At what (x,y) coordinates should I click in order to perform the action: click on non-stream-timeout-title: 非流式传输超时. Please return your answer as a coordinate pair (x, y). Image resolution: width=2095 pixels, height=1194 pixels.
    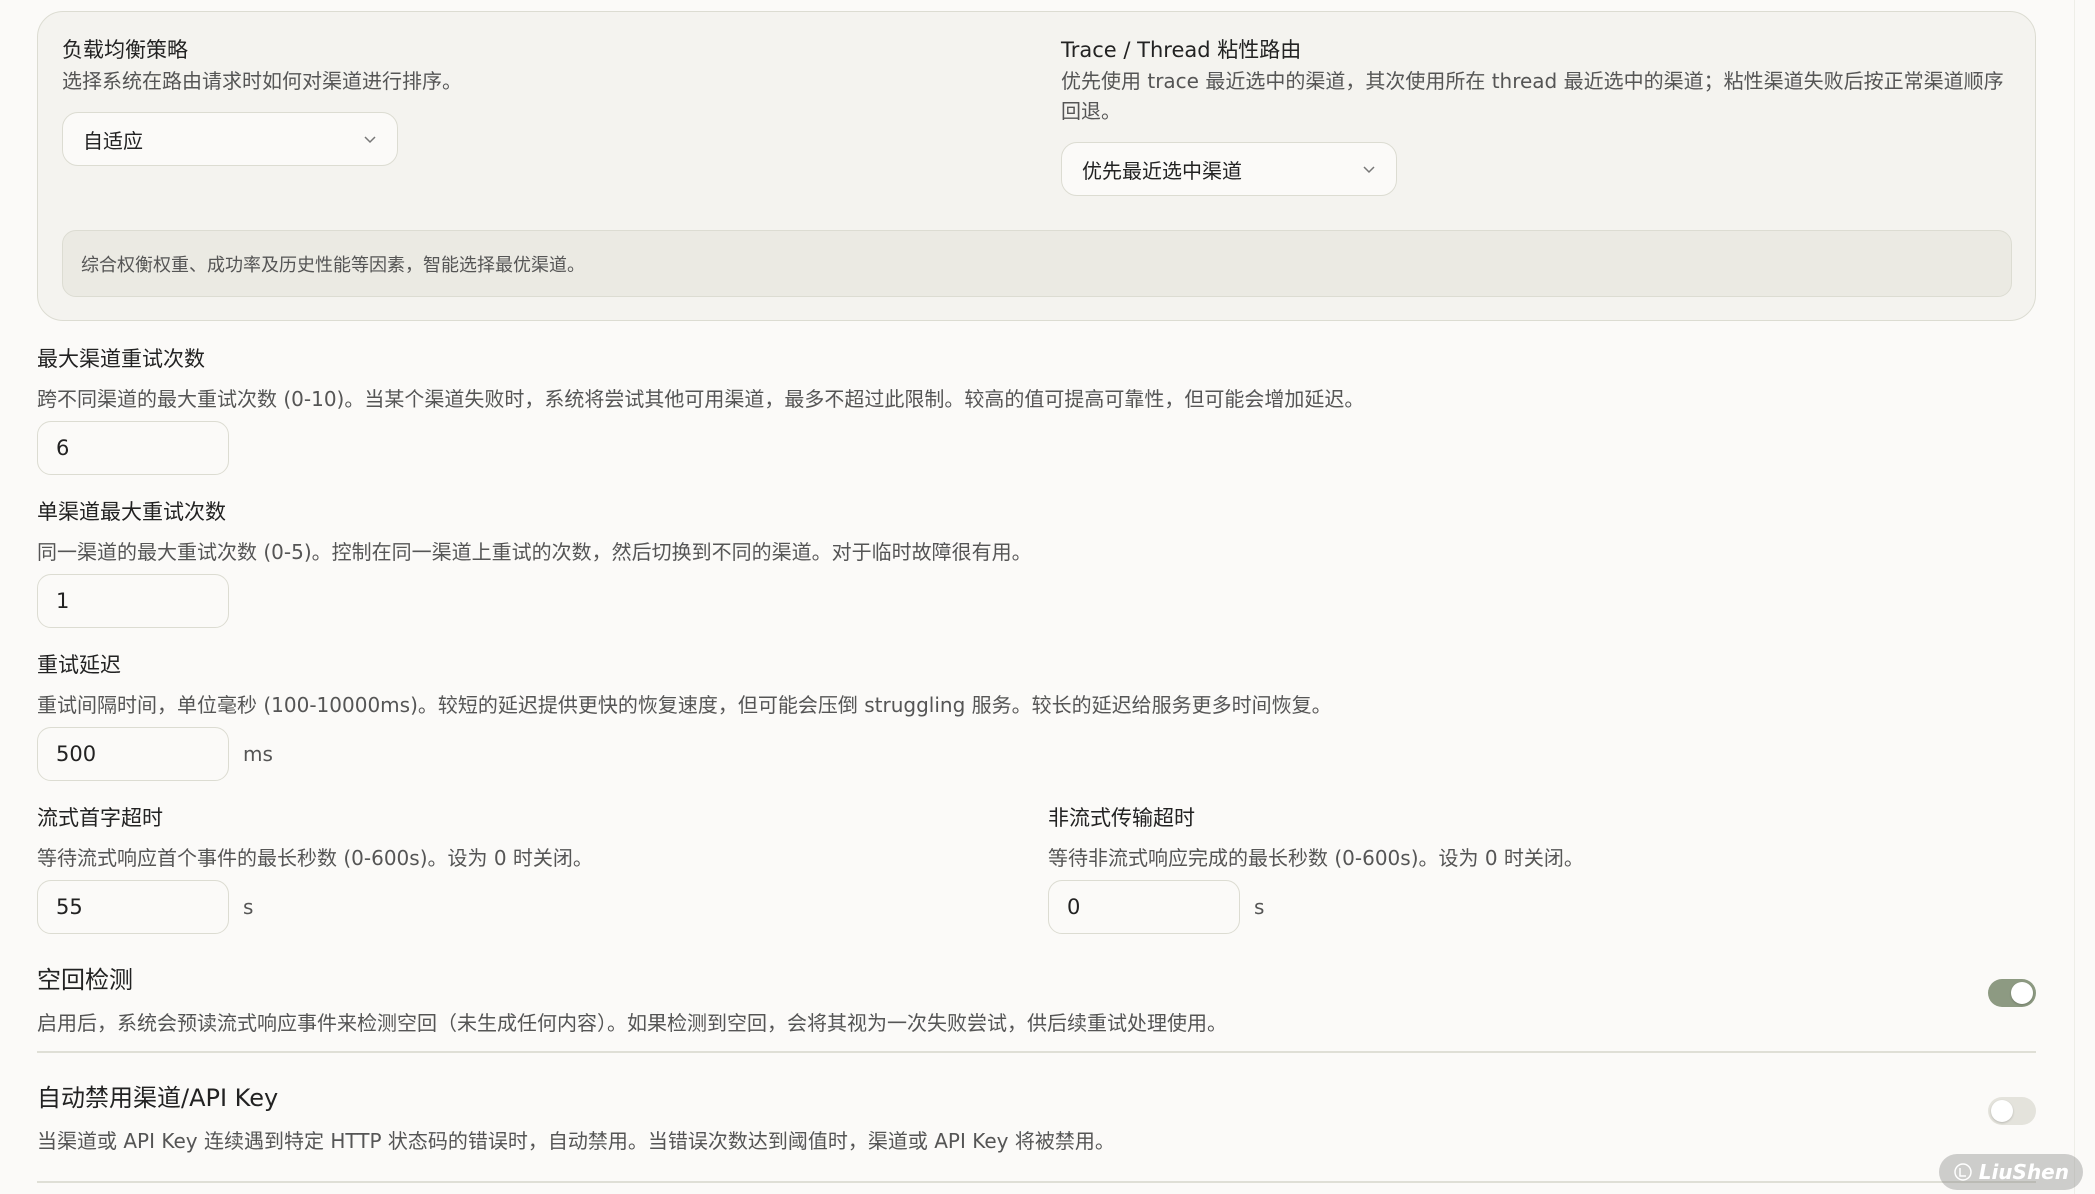
    Looking at the image, I should click on (1121, 818).